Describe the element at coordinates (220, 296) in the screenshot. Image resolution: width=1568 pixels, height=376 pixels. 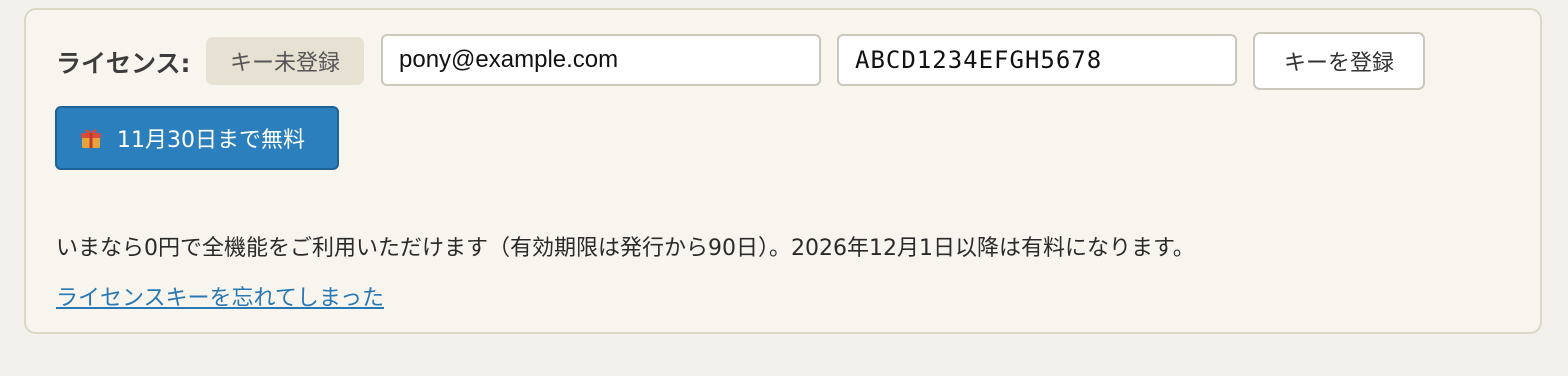
I see `forgot-license-key-link: ライセンスキーを忘れてしまった` at that location.